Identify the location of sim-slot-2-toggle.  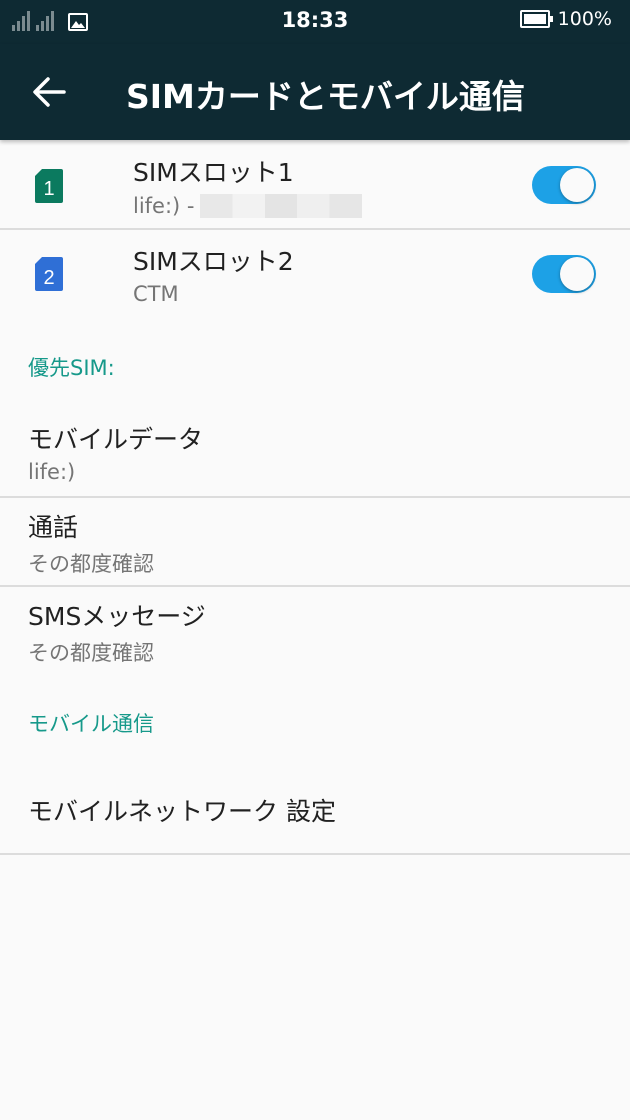
(565, 274).